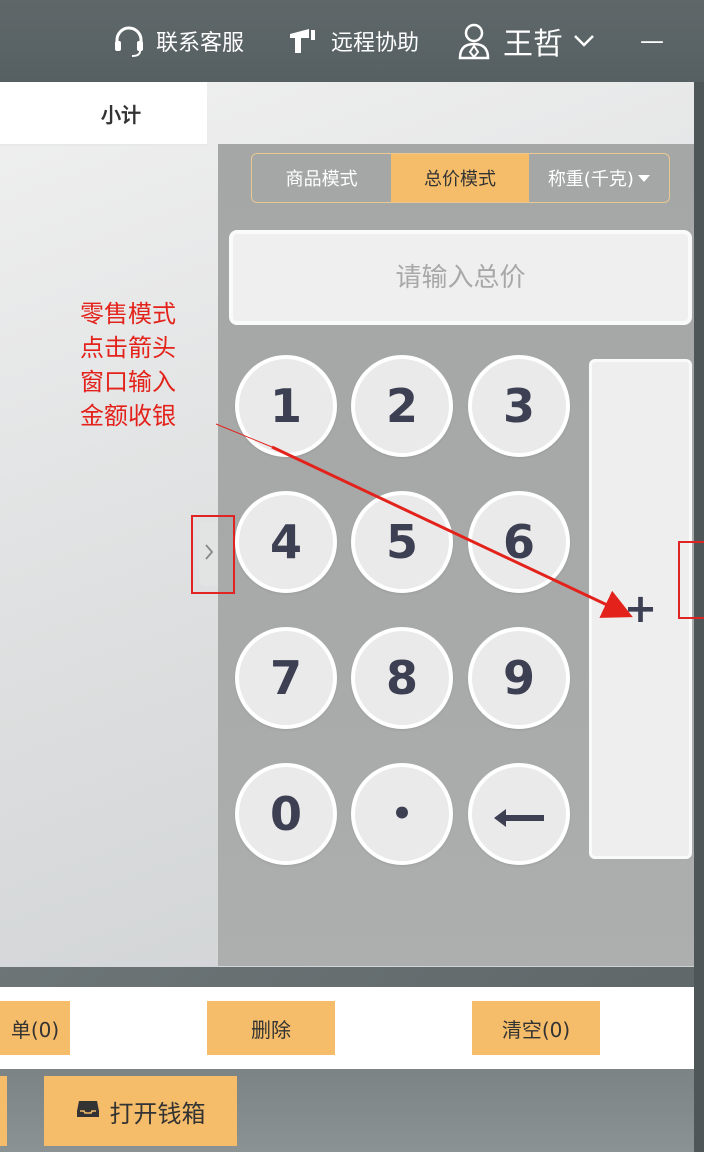 The image size is (704, 1152). I want to click on open-cash-drawer-button: 打开钱箱, so click(140, 1111).